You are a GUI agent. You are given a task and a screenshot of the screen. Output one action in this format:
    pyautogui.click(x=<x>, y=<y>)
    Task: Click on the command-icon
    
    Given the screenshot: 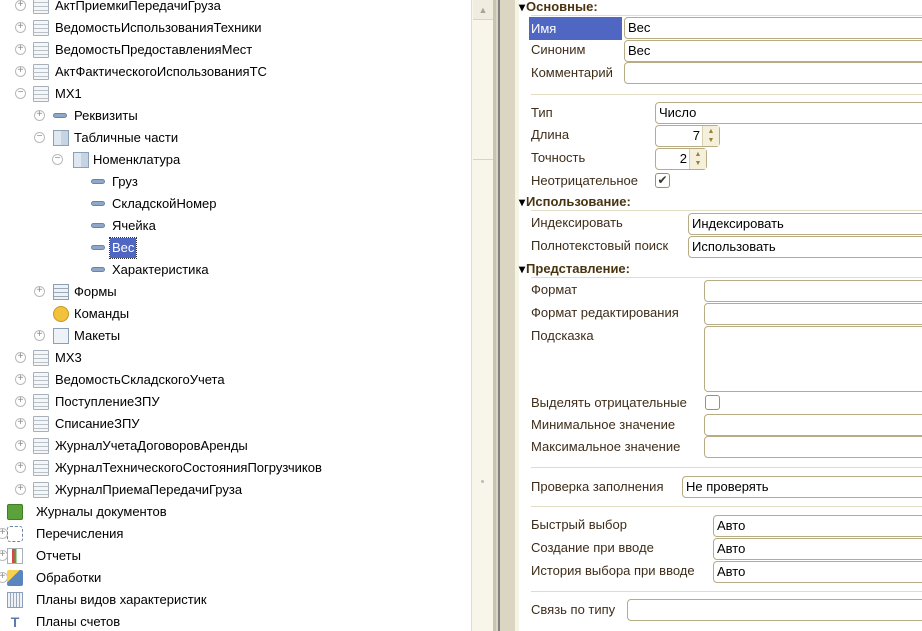 What is the action you would take?
    pyautogui.click(x=61, y=314)
    